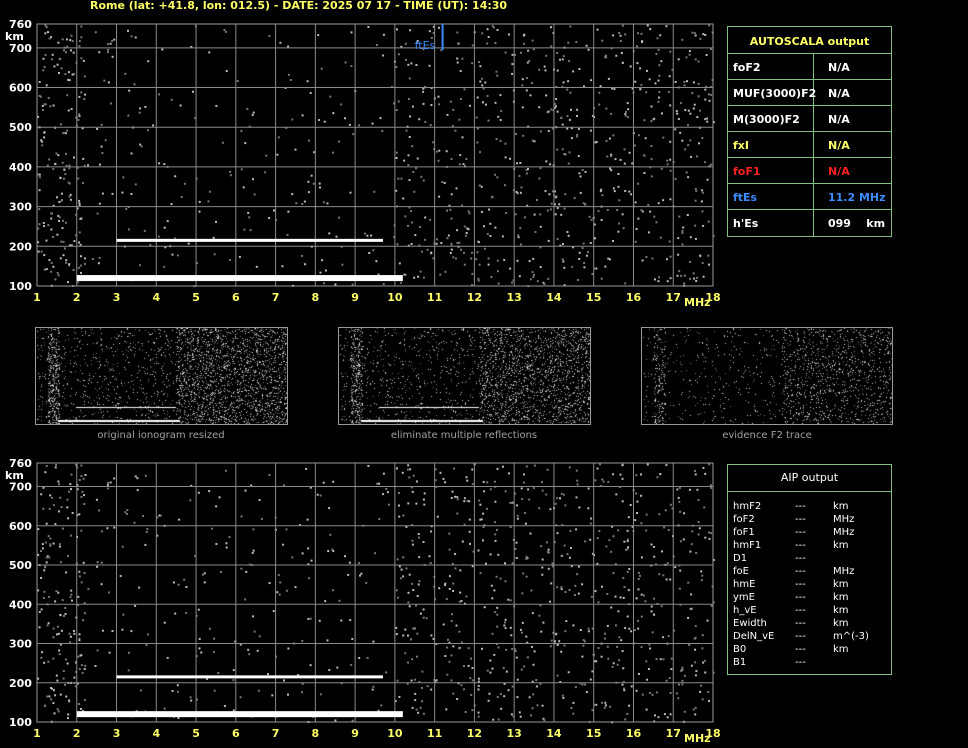  Describe the element at coordinates (809, 118) in the screenshot. I see `autoscala-row-m-3000-f2: M(3000)F2 N/A` at that location.